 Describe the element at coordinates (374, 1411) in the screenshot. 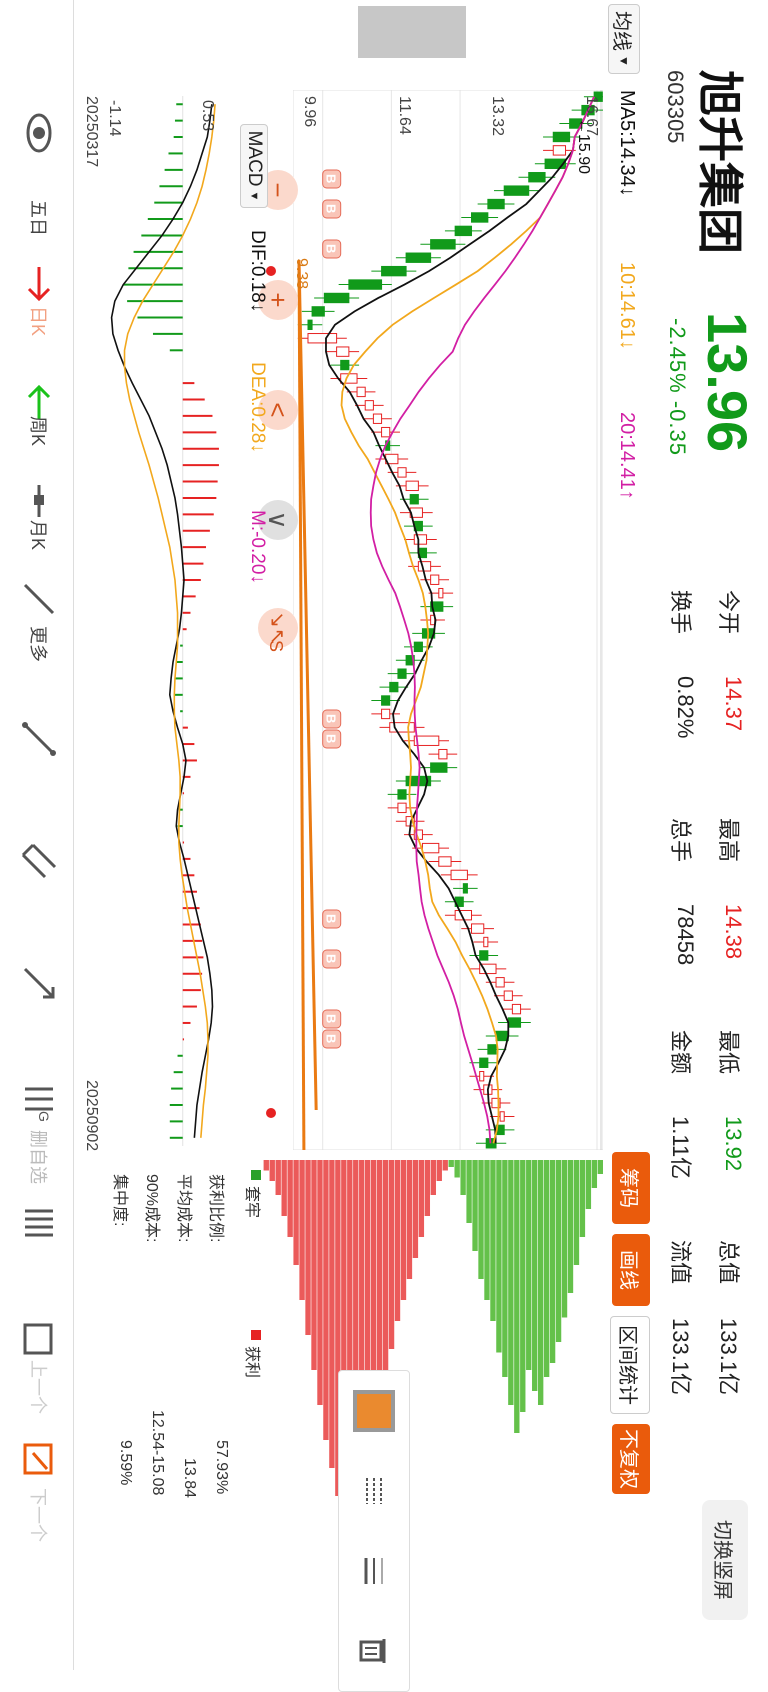

I see `color-picker` at that location.